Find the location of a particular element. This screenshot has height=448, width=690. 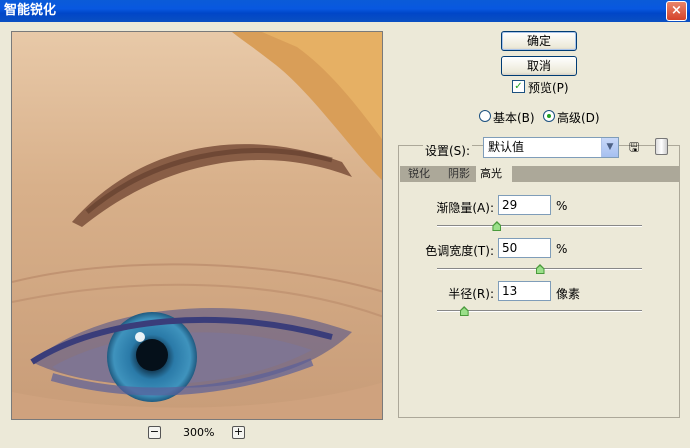

settings-value: 默认值 is located at coordinates (506, 147).